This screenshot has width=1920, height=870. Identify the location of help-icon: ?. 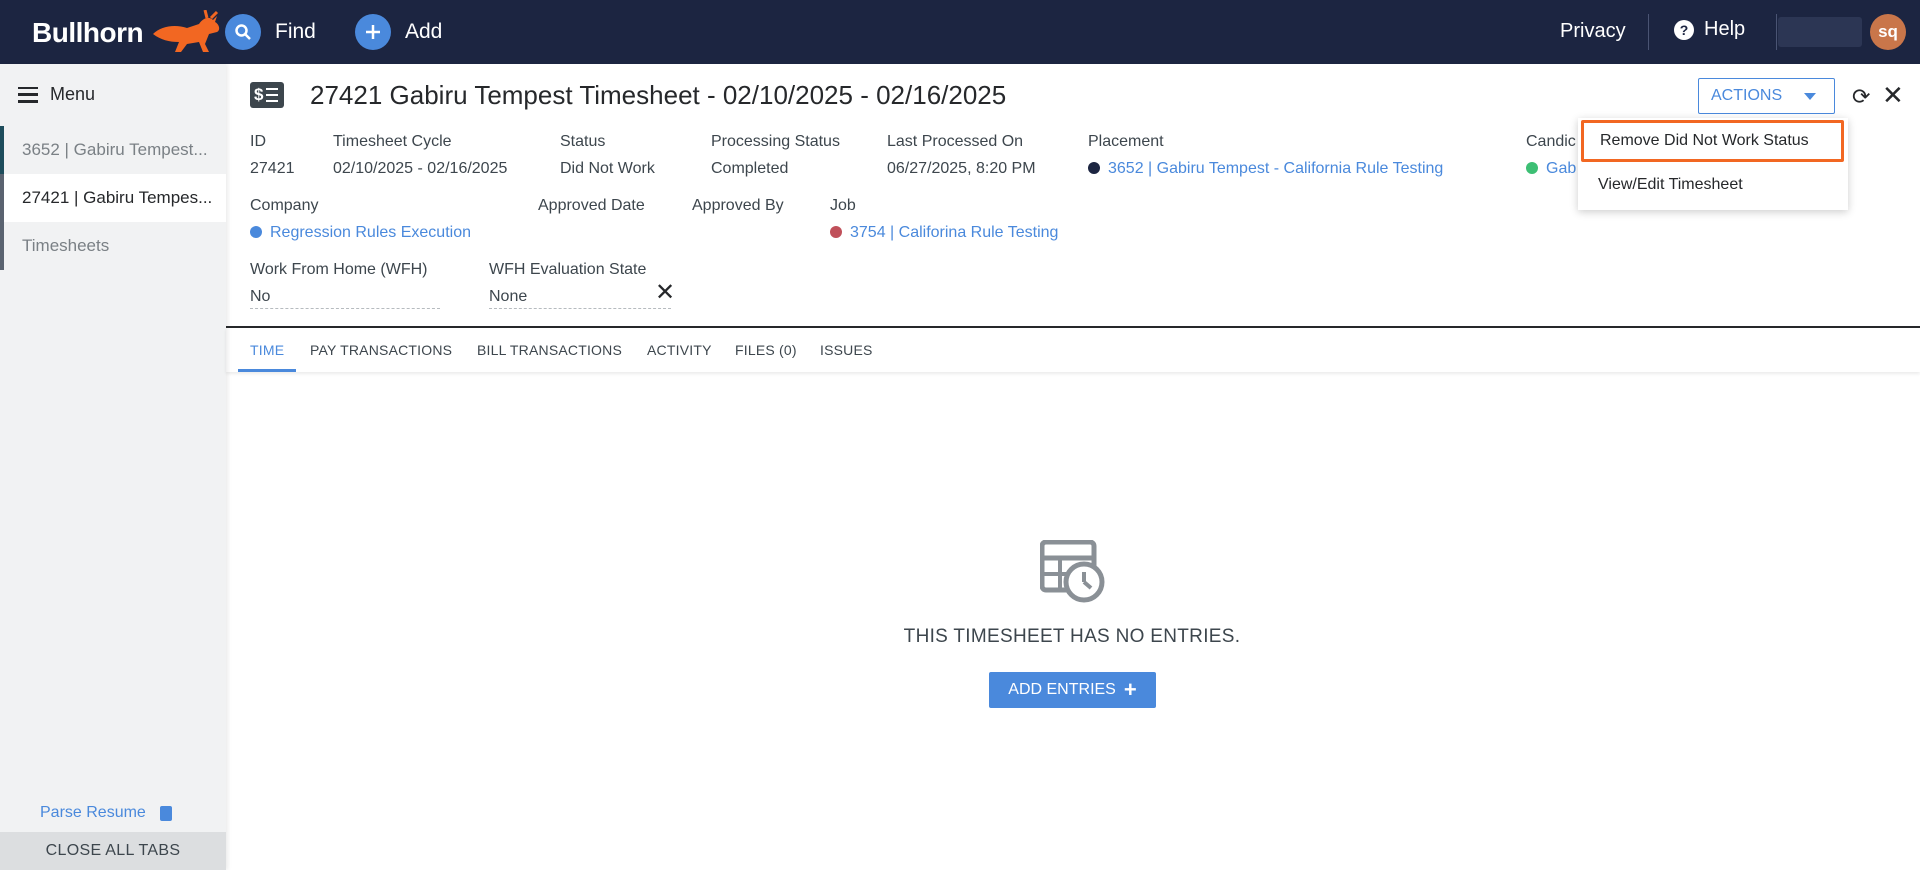
(1684, 29).